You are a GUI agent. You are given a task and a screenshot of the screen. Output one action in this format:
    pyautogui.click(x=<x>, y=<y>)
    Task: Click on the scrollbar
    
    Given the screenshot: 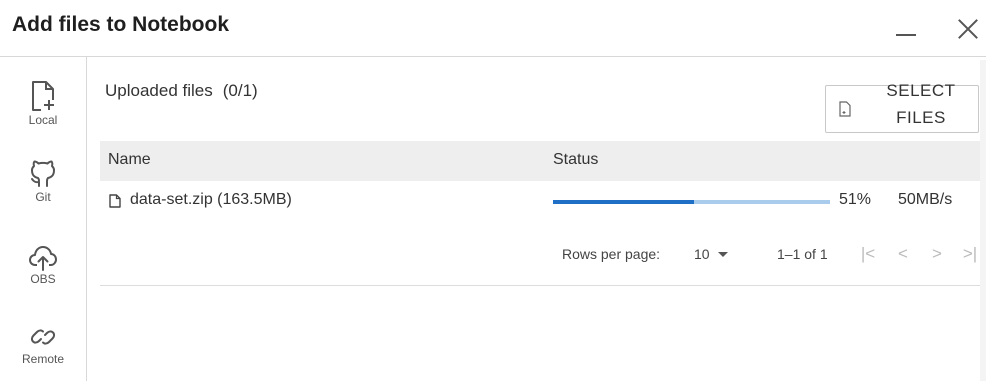 What is the action you would take?
    pyautogui.click(x=983, y=220)
    